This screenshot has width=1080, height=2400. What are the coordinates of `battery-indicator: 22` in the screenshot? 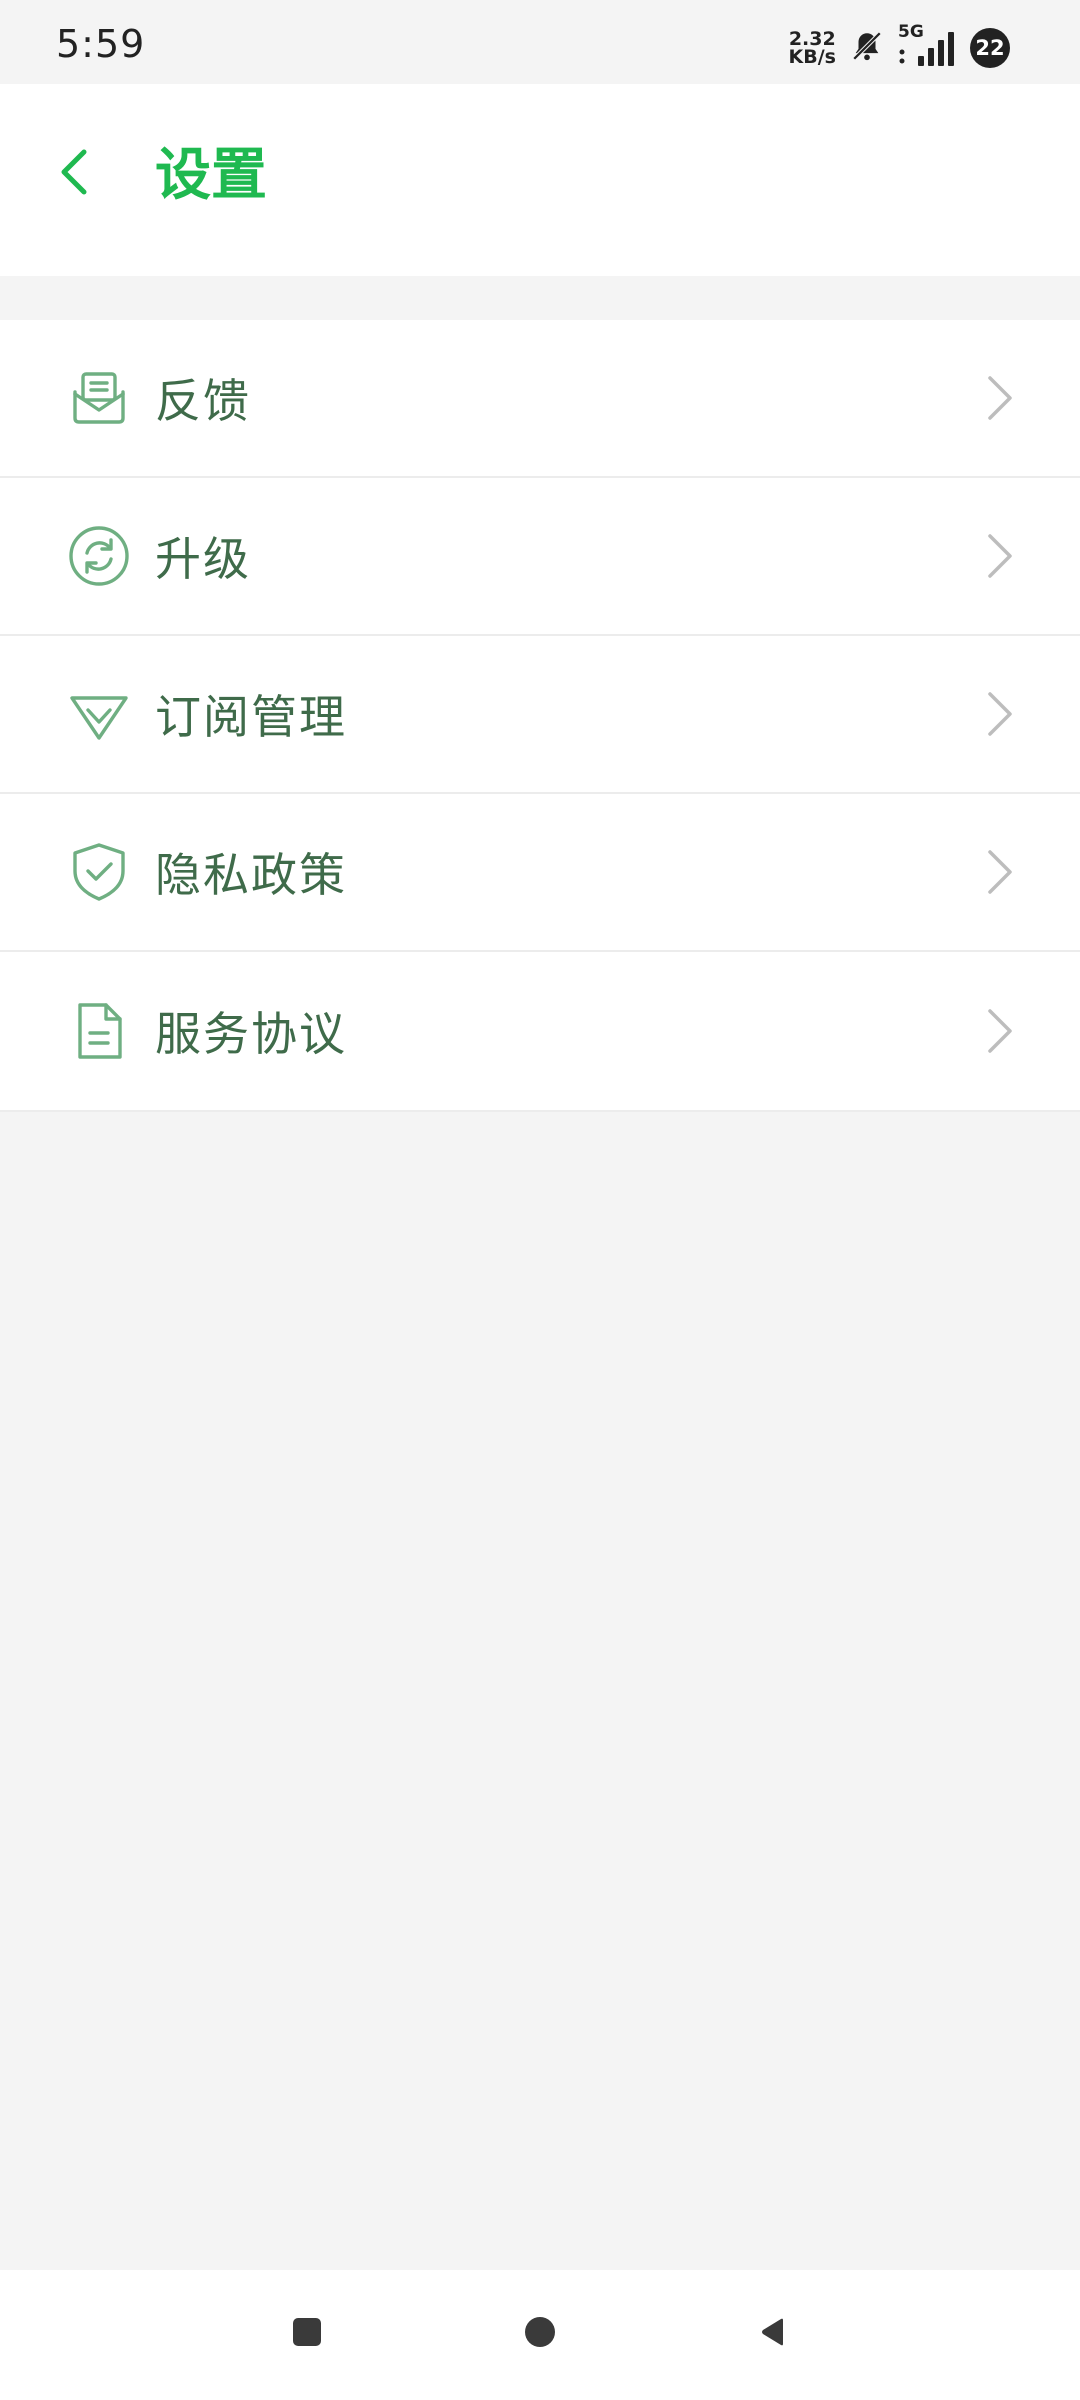 It's located at (990, 48).